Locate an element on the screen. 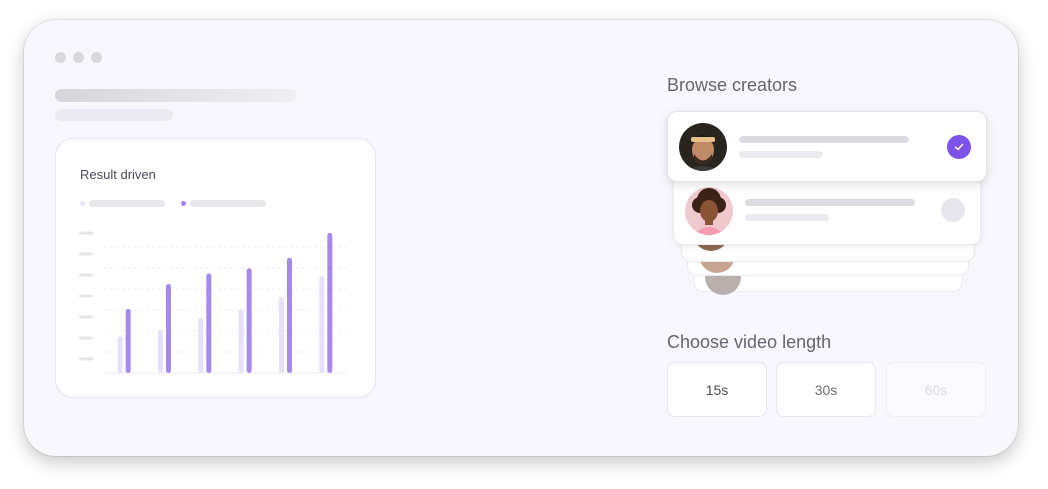 This screenshot has height=489, width=1048. unselected-radio is located at coordinates (953, 210).